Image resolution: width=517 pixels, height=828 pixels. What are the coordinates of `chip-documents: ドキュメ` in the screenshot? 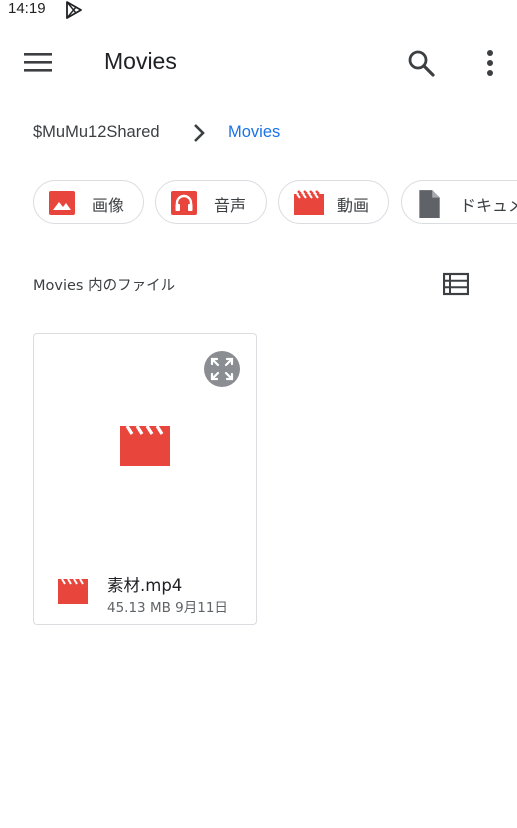 It's located at (459, 202).